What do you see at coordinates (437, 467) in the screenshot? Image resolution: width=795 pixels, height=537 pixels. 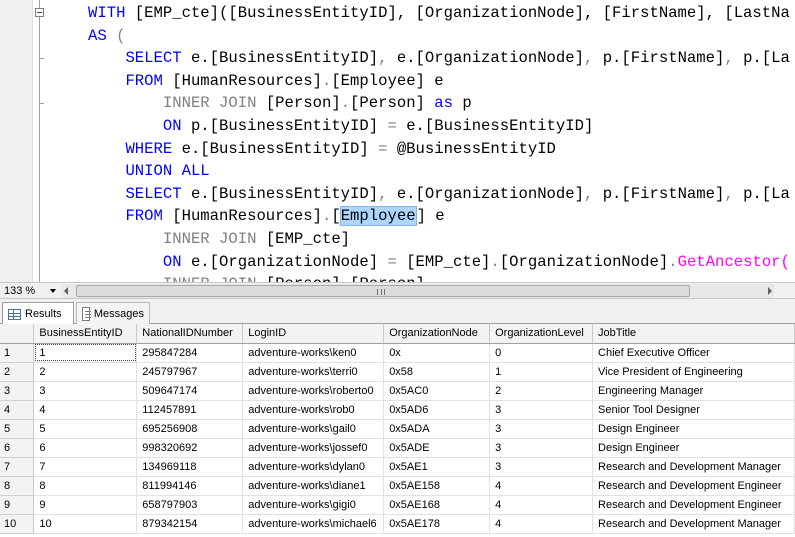 I see `table-cell: 0x5AE1` at bounding box center [437, 467].